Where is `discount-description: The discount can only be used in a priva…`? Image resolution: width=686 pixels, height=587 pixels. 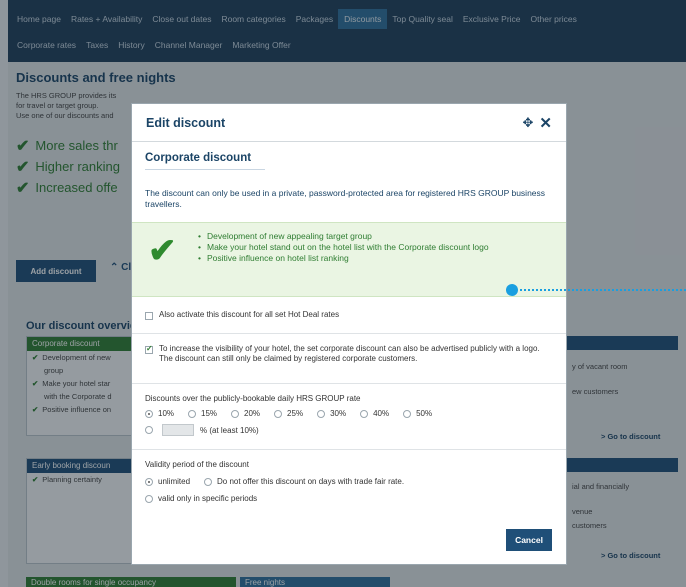 discount-description: The discount can only be used in a priva… is located at coordinates (345, 198).